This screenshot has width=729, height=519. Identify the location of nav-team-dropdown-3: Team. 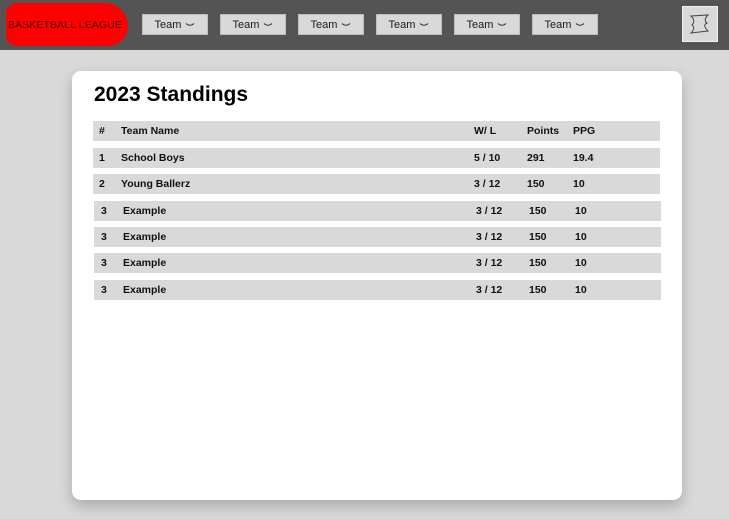
(331, 24).